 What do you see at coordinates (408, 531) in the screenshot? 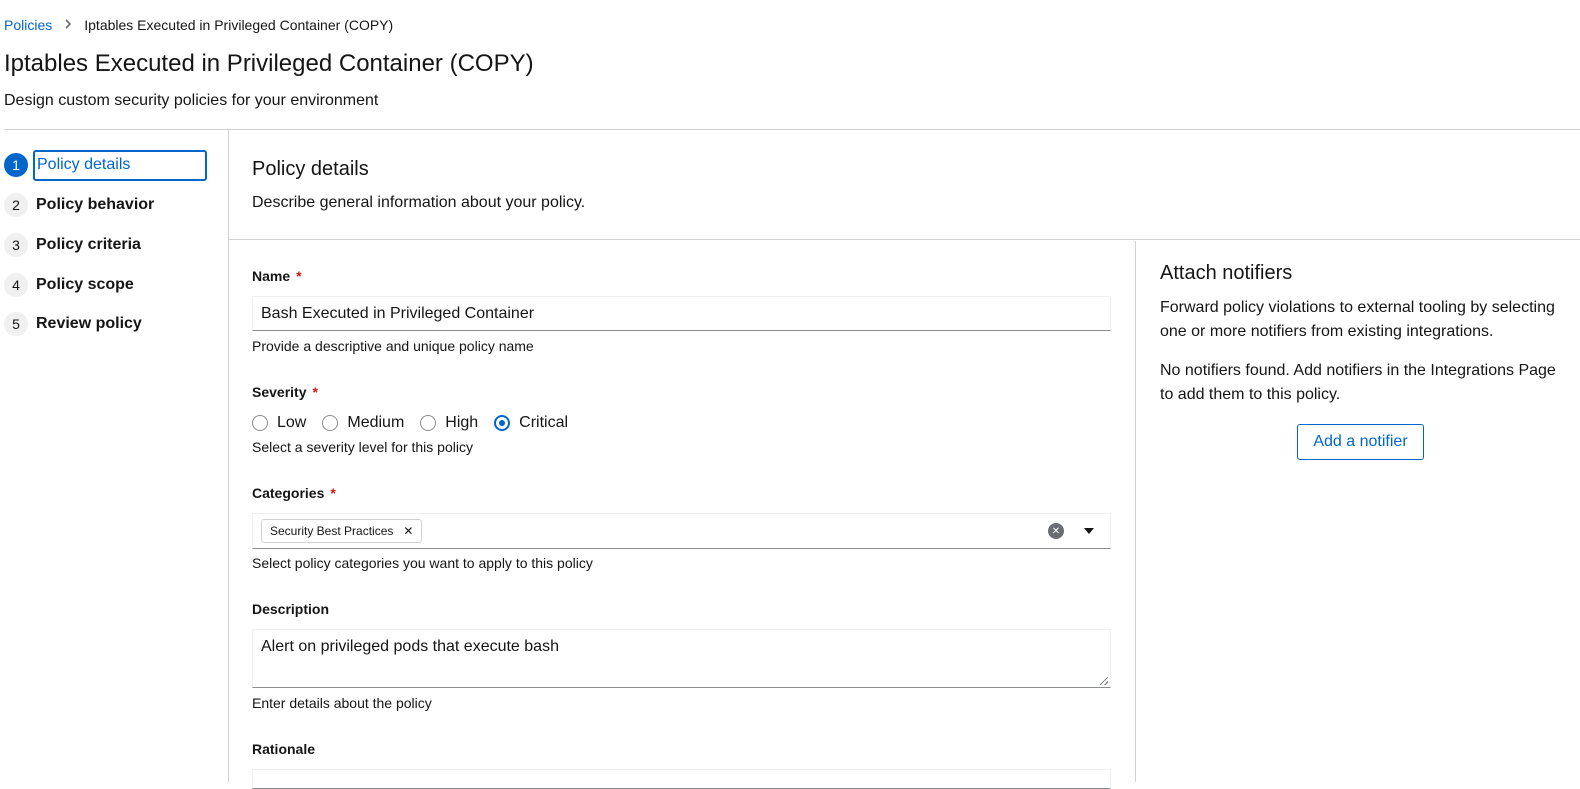
I see `close-icon: ✕` at bounding box center [408, 531].